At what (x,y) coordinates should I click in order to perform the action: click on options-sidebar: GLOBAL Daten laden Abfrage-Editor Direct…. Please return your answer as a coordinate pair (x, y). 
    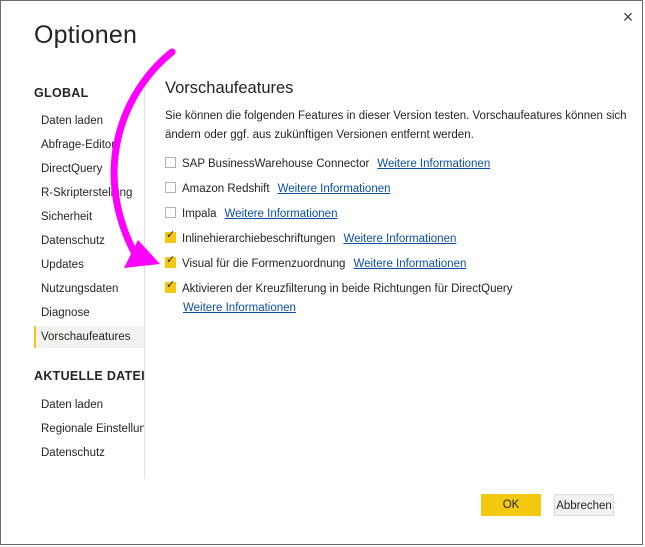
    Looking at the image, I should click on (89, 281).